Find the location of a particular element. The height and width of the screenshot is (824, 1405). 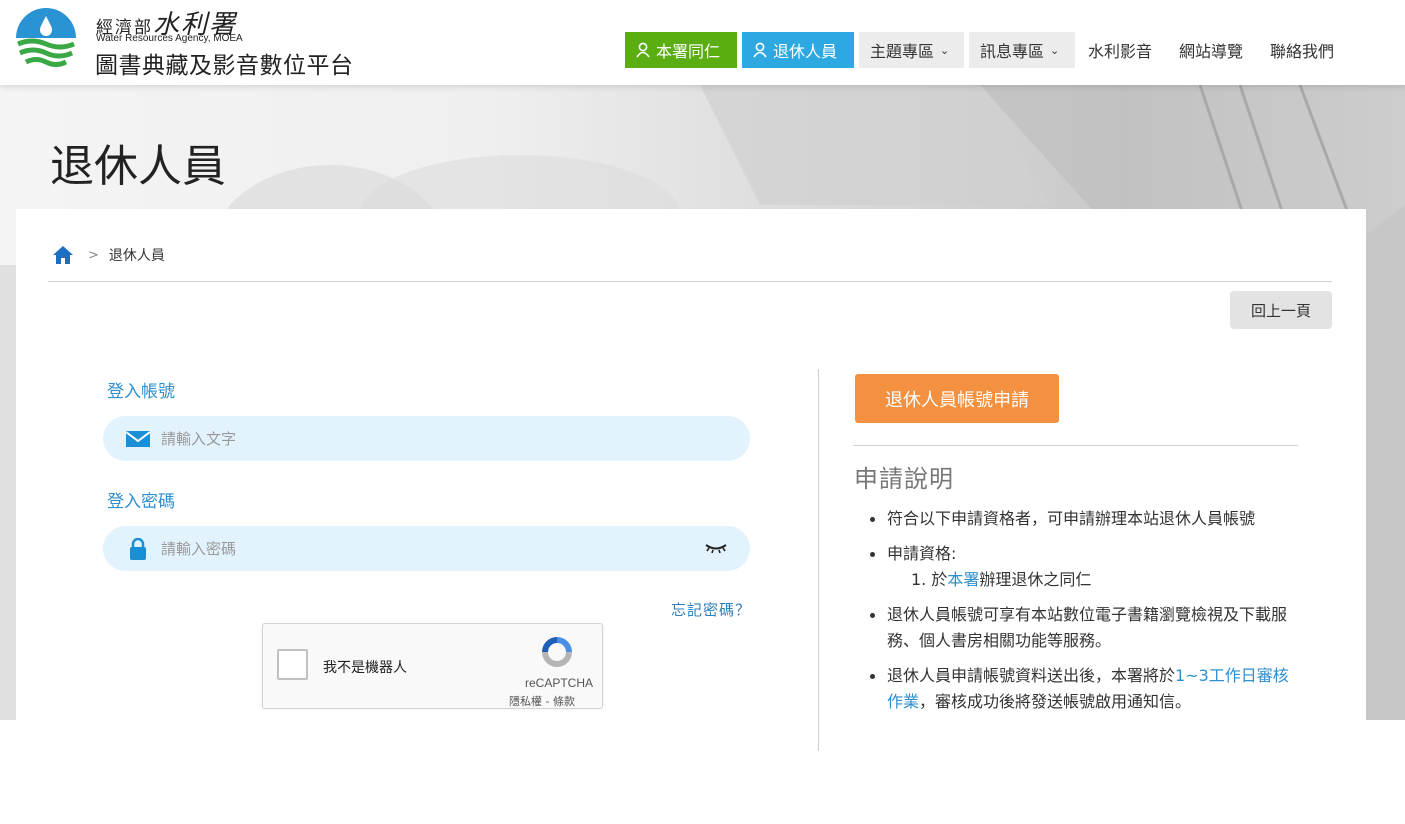

eligibility-item: 1. 於本署辦理退休之同仁 is located at coordinates (1091, 580).